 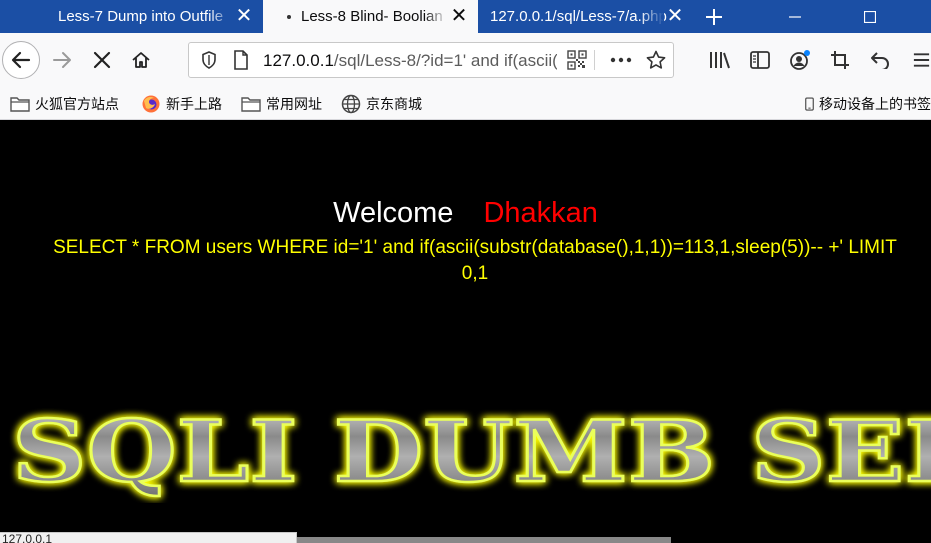 I want to click on maximize-icon, so click(x=870, y=16).